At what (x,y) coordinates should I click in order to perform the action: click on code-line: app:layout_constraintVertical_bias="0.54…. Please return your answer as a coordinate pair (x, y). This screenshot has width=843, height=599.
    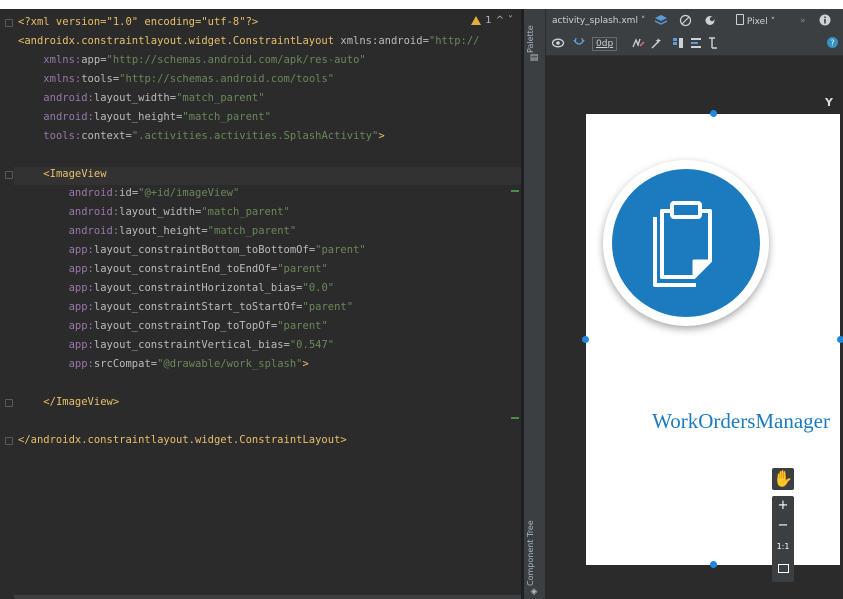
    Looking at the image, I should click on (176, 345).